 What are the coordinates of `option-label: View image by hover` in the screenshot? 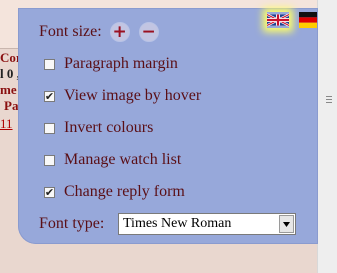 It's located at (133, 95).